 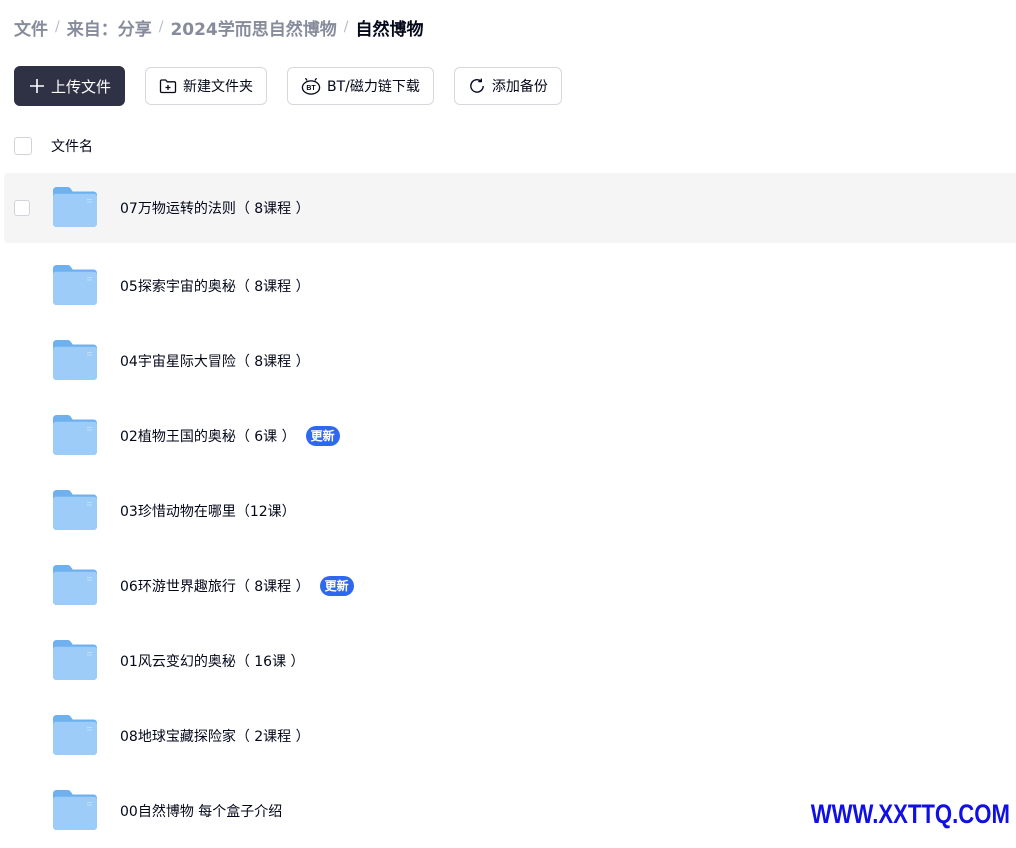 I want to click on file-name-label: 01风云变幻的奥秘（ 16课 ）, so click(x=212, y=661).